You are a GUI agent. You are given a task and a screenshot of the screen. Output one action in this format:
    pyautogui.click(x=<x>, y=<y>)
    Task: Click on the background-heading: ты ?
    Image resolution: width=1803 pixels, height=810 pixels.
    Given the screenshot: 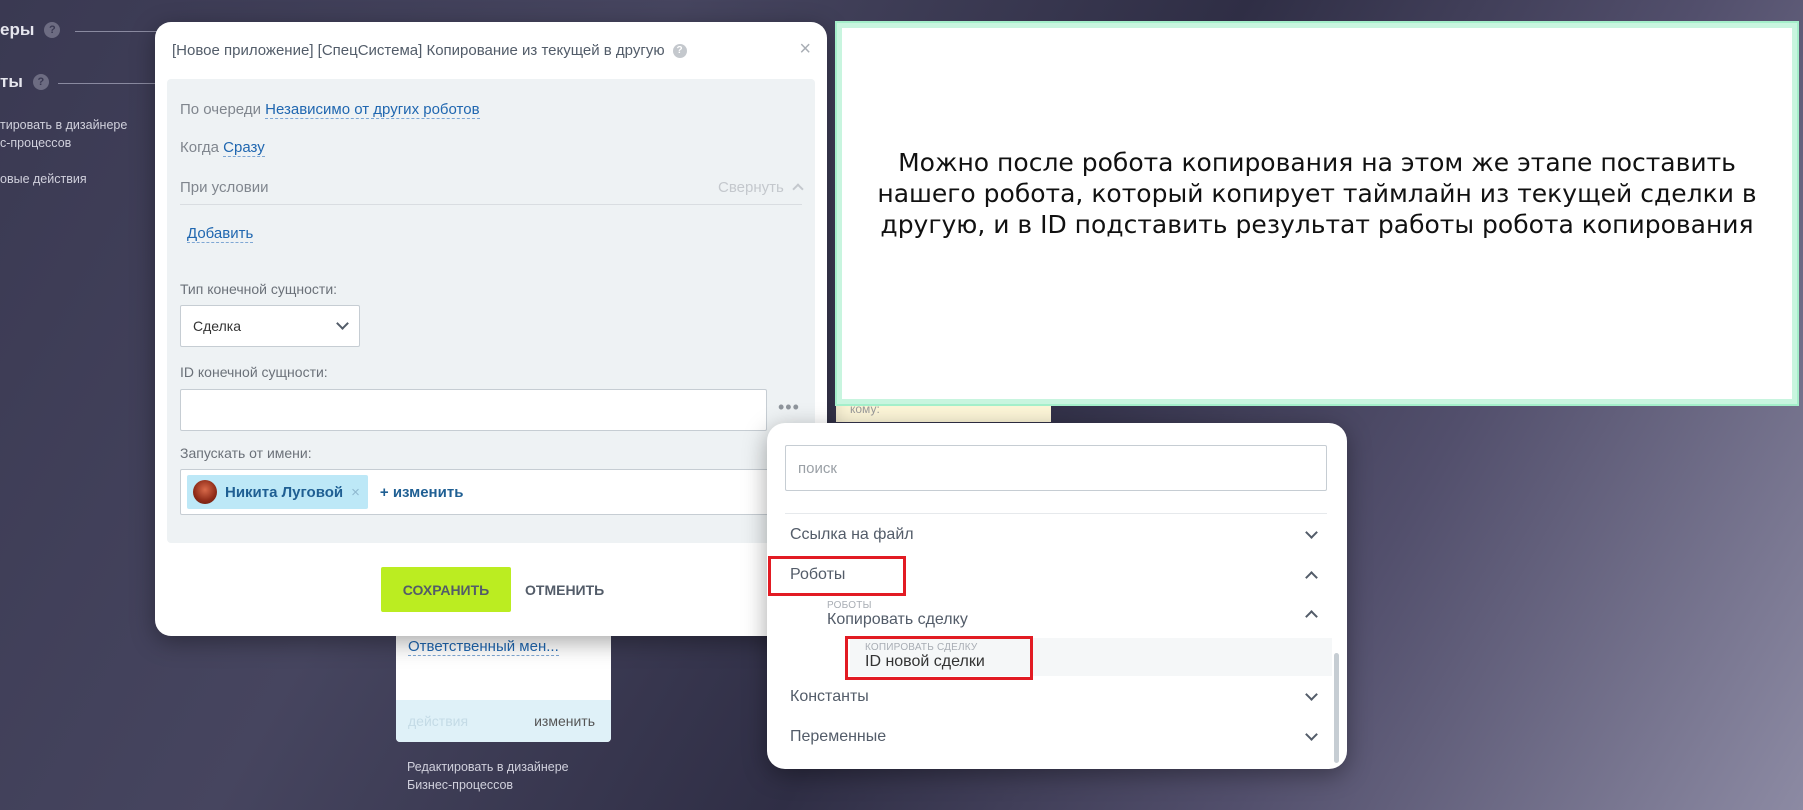 What is the action you would take?
    pyautogui.click(x=24, y=82)
    